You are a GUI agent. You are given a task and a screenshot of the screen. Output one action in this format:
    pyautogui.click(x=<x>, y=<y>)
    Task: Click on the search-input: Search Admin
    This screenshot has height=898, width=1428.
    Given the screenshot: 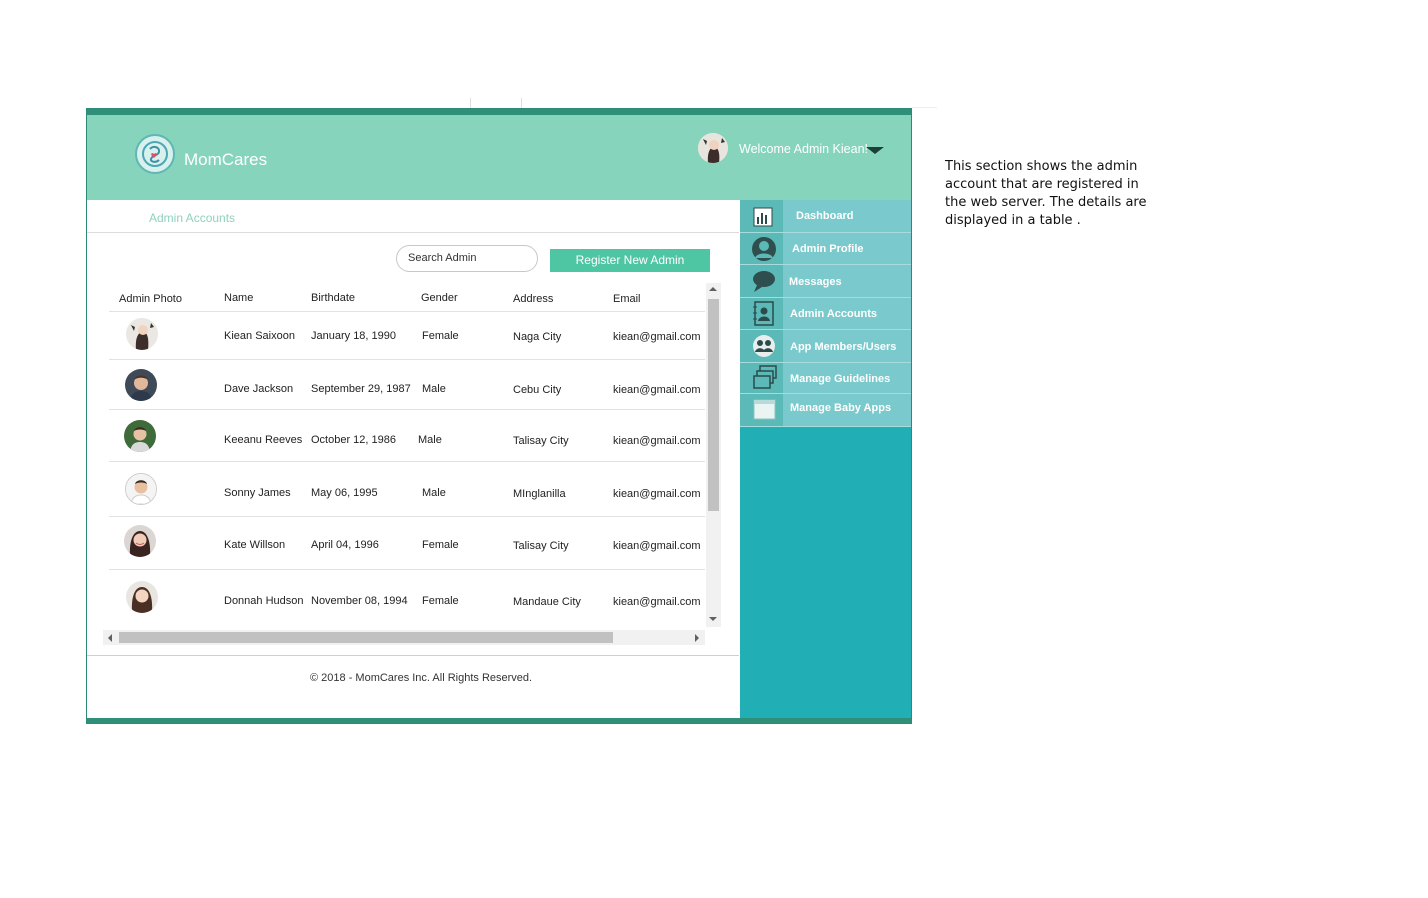 What is the action you would take?
    pyautogui.click(x=467, y=258)
    